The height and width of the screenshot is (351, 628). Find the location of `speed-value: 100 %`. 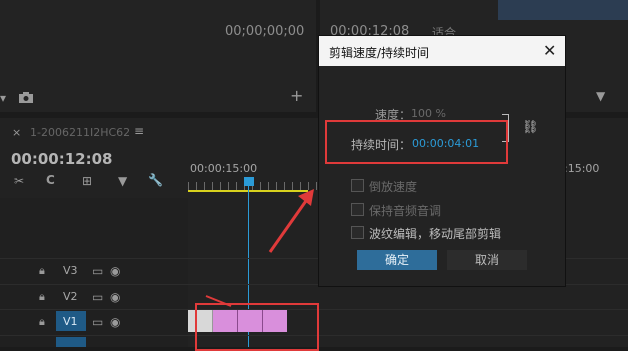

speed-value: 100 % is located at coordinates (428, 113).